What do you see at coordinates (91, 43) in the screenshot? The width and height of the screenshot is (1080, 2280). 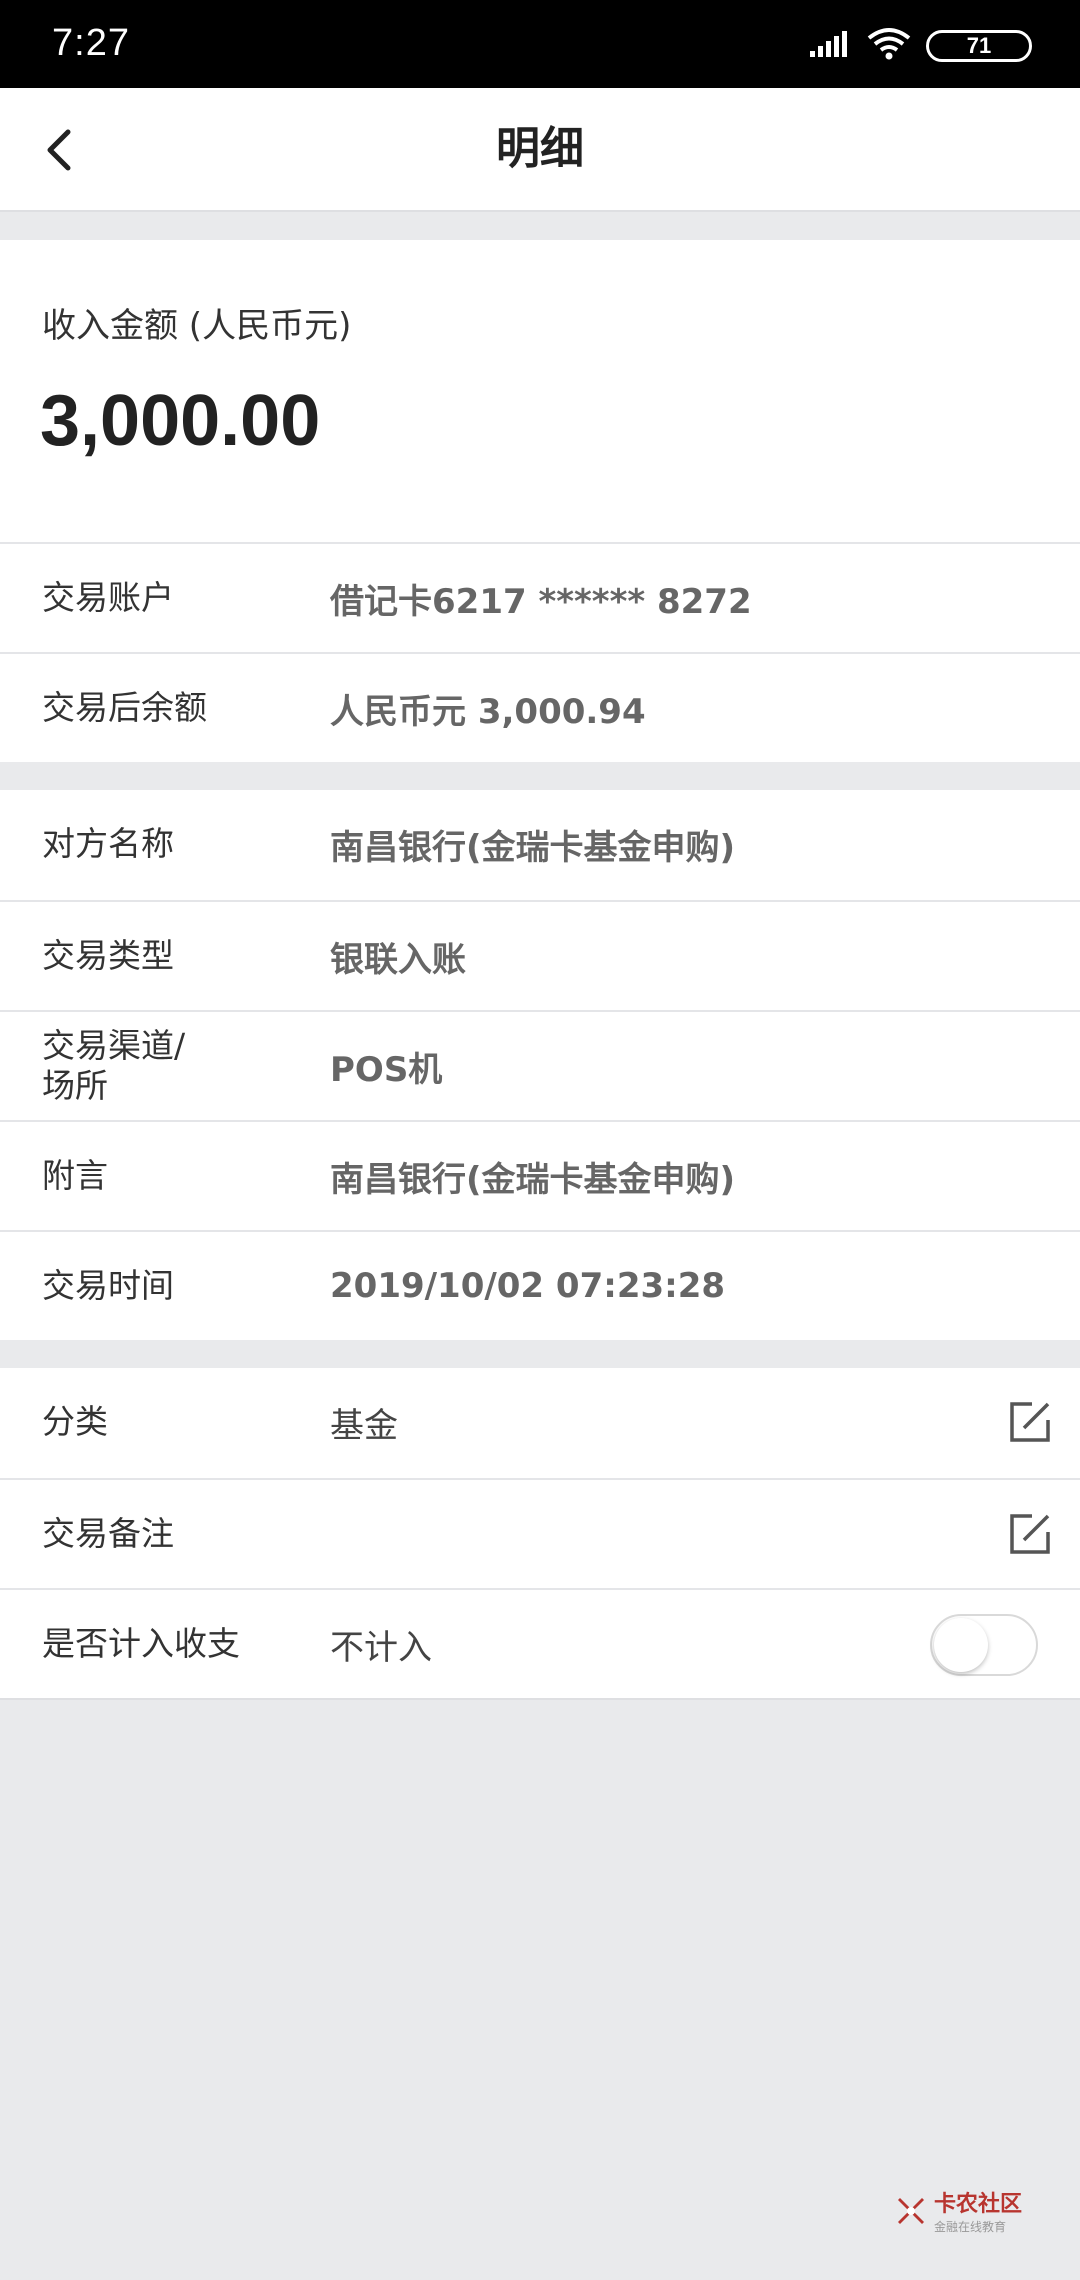 I see `status-time: 7:27` at bounding box center [91, 43].